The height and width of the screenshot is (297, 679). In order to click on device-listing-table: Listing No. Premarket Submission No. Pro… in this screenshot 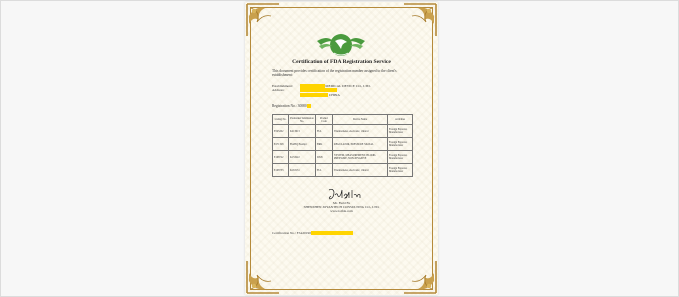, I will do `click(342, 145)`.